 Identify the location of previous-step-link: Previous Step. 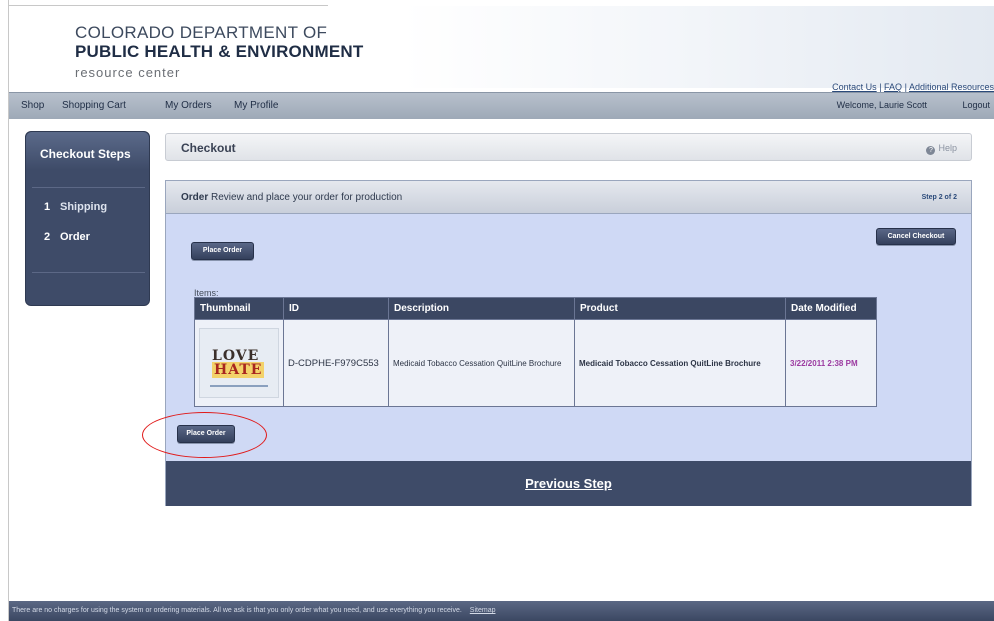
(568, 483).